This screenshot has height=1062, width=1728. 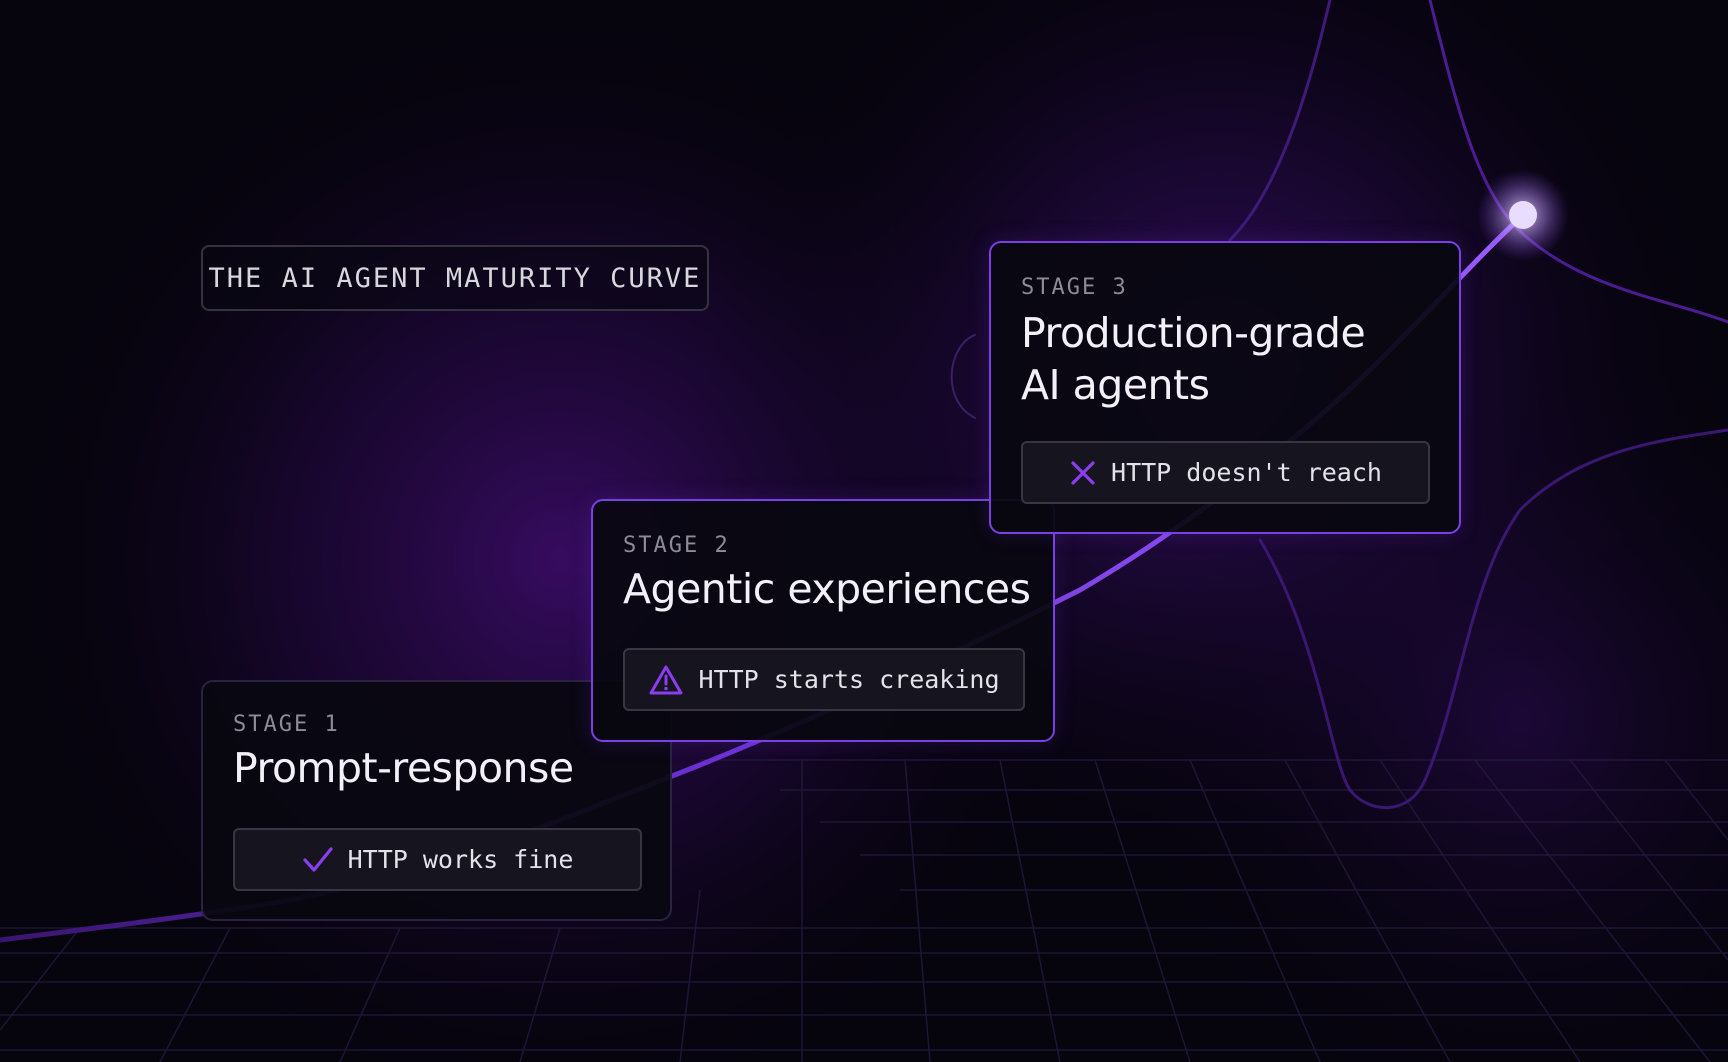 I want to click on stage-3-title-line-1: Production-grade, so click(x=1193, y=333).